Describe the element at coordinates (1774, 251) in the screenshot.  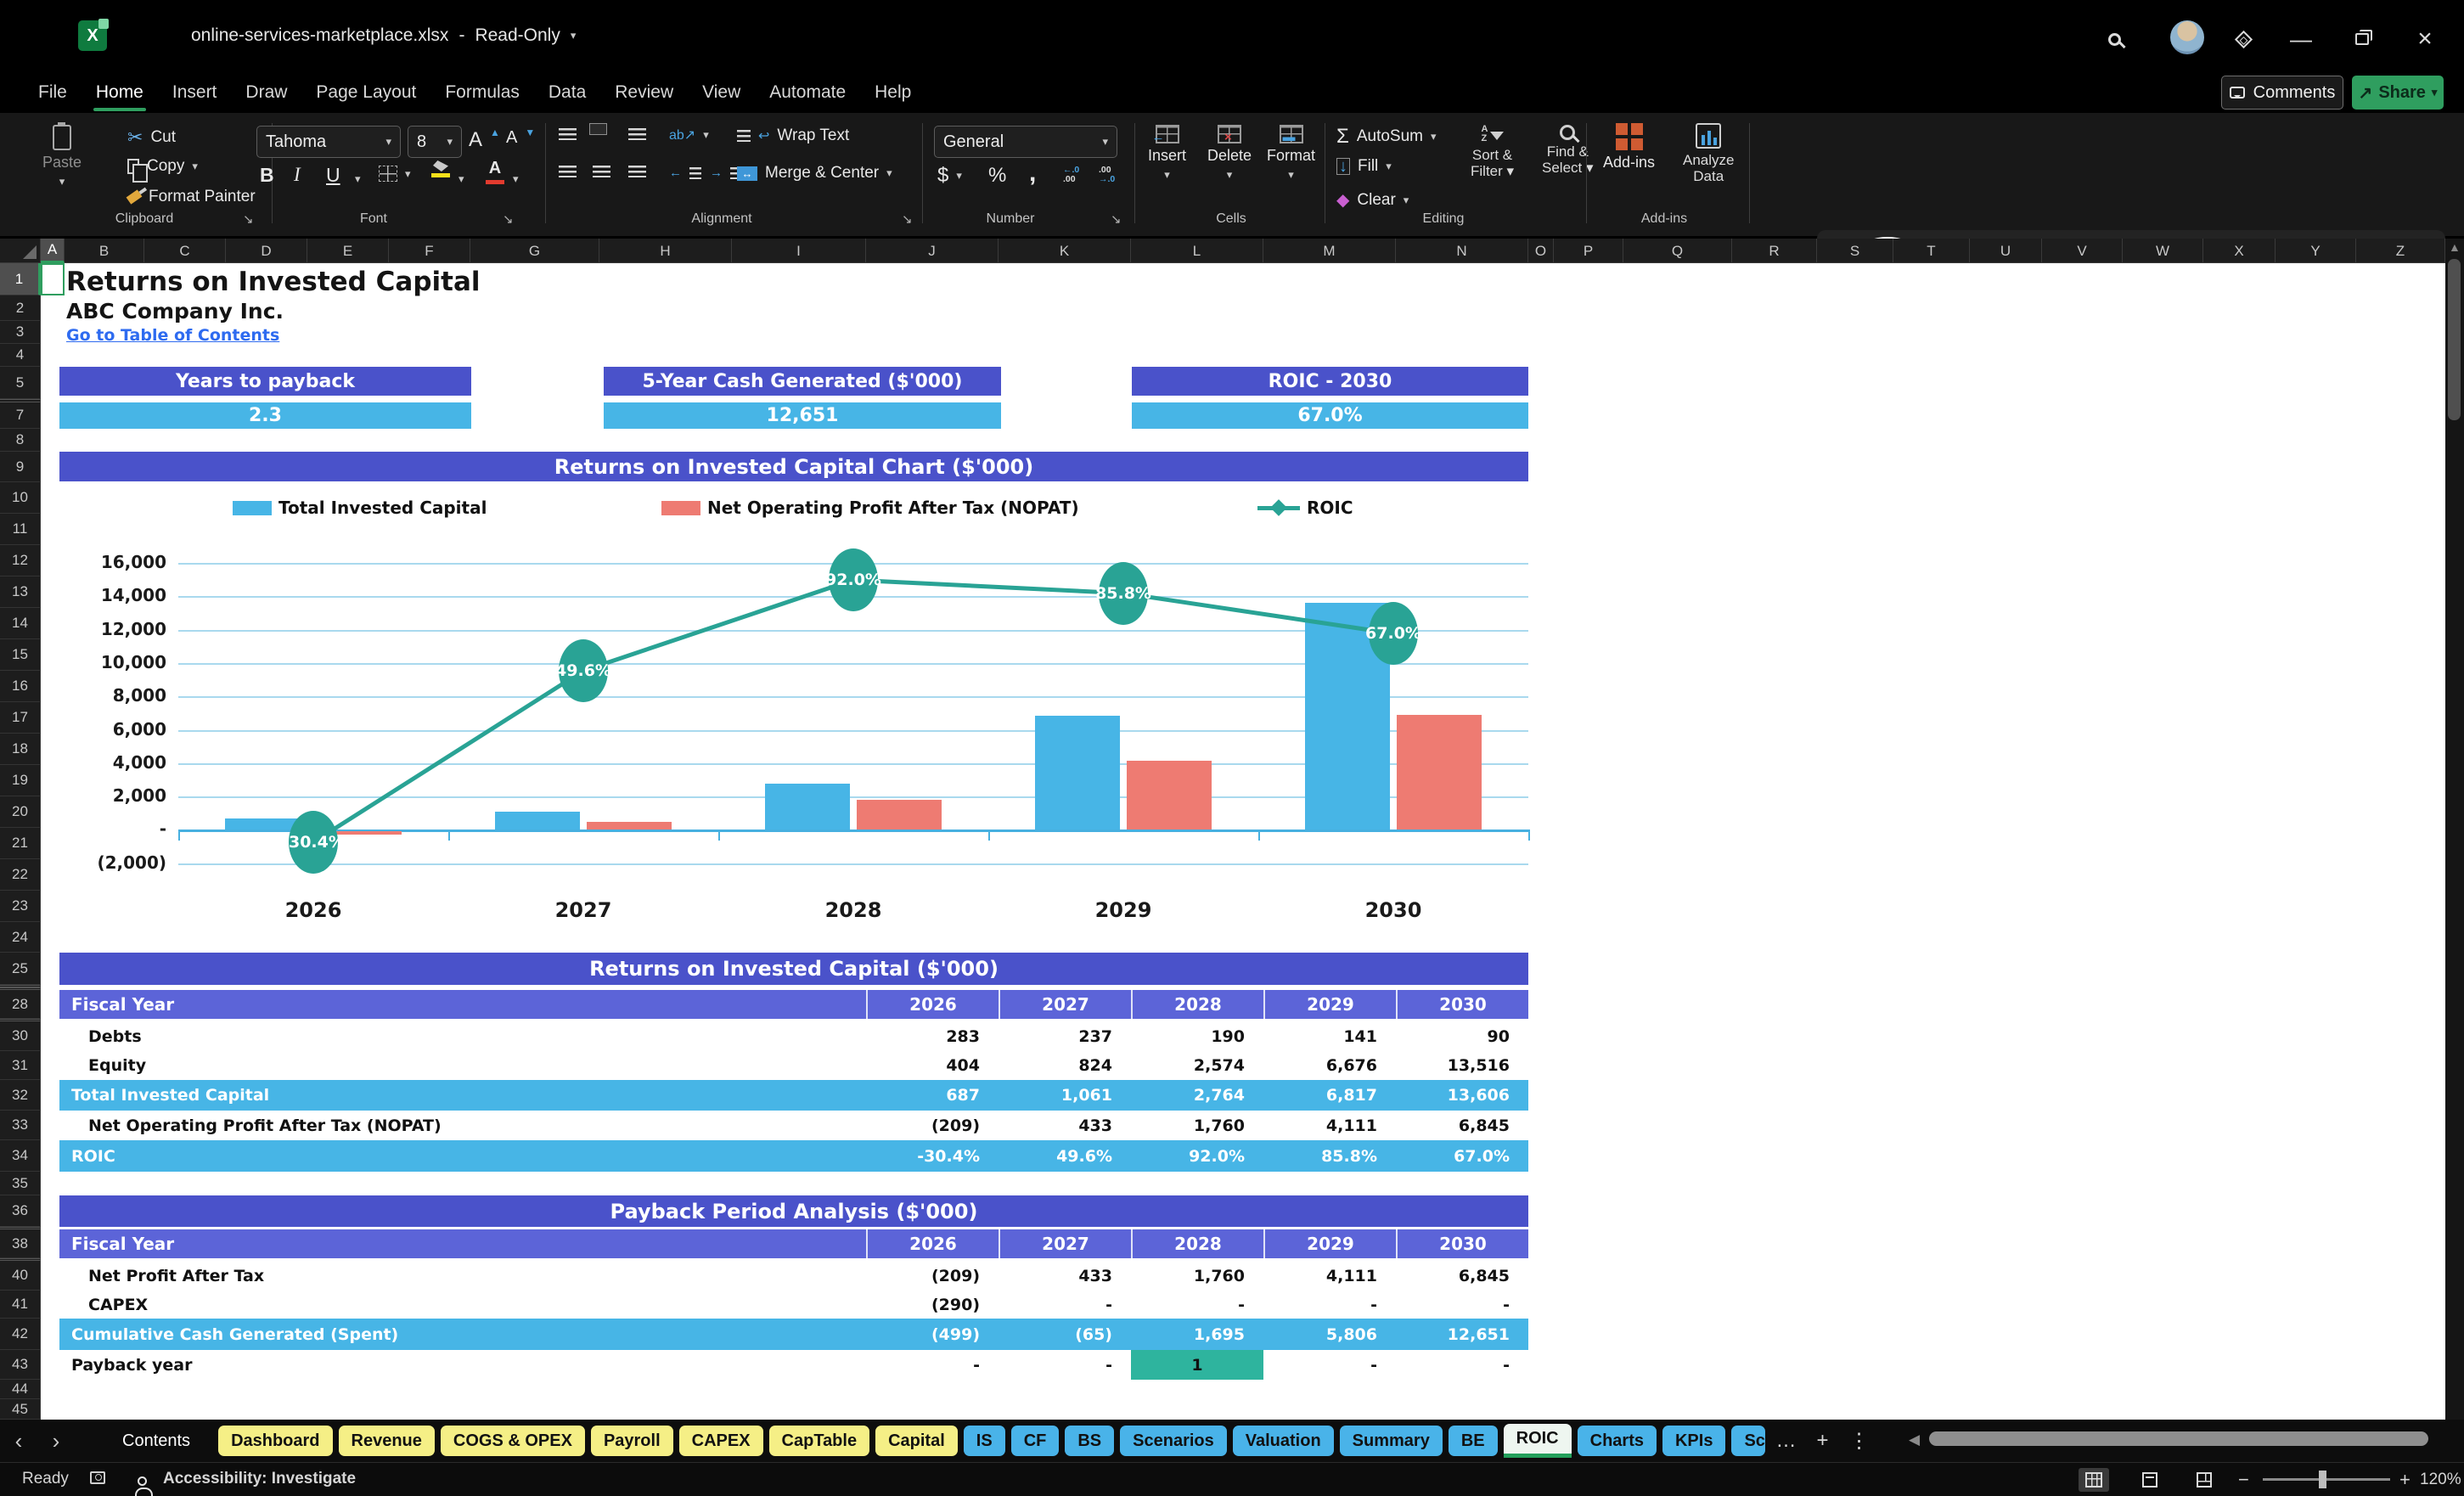
I see `column-header-R: R` at that location.